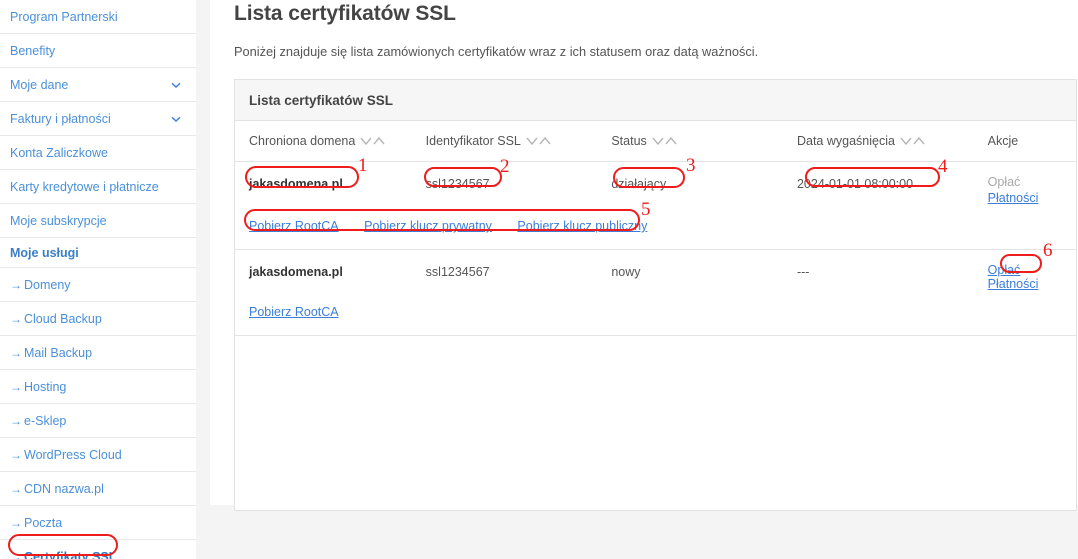 The height and width of the screenshot is (559, 1078). I want to click on sidebar-item-moje-subskrypcje: Moje subskrypcje, so click(98, 221).